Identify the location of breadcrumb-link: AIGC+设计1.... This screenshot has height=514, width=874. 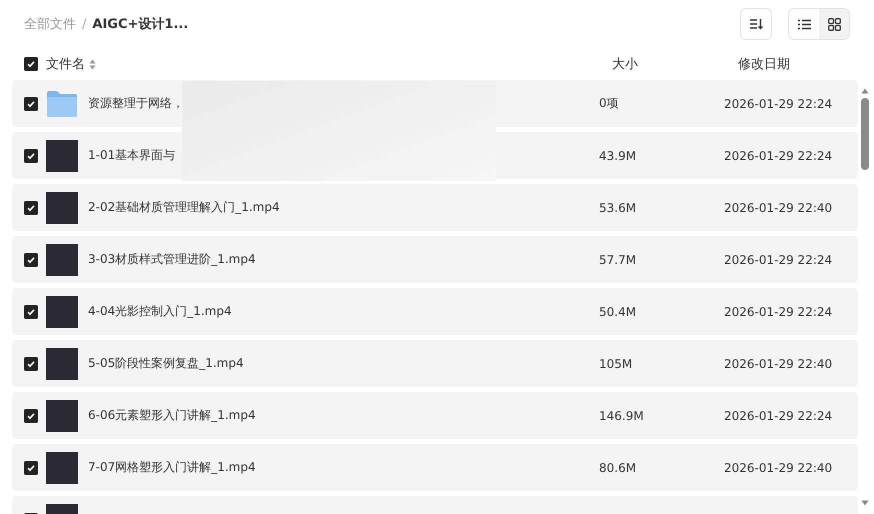
(140, 24).